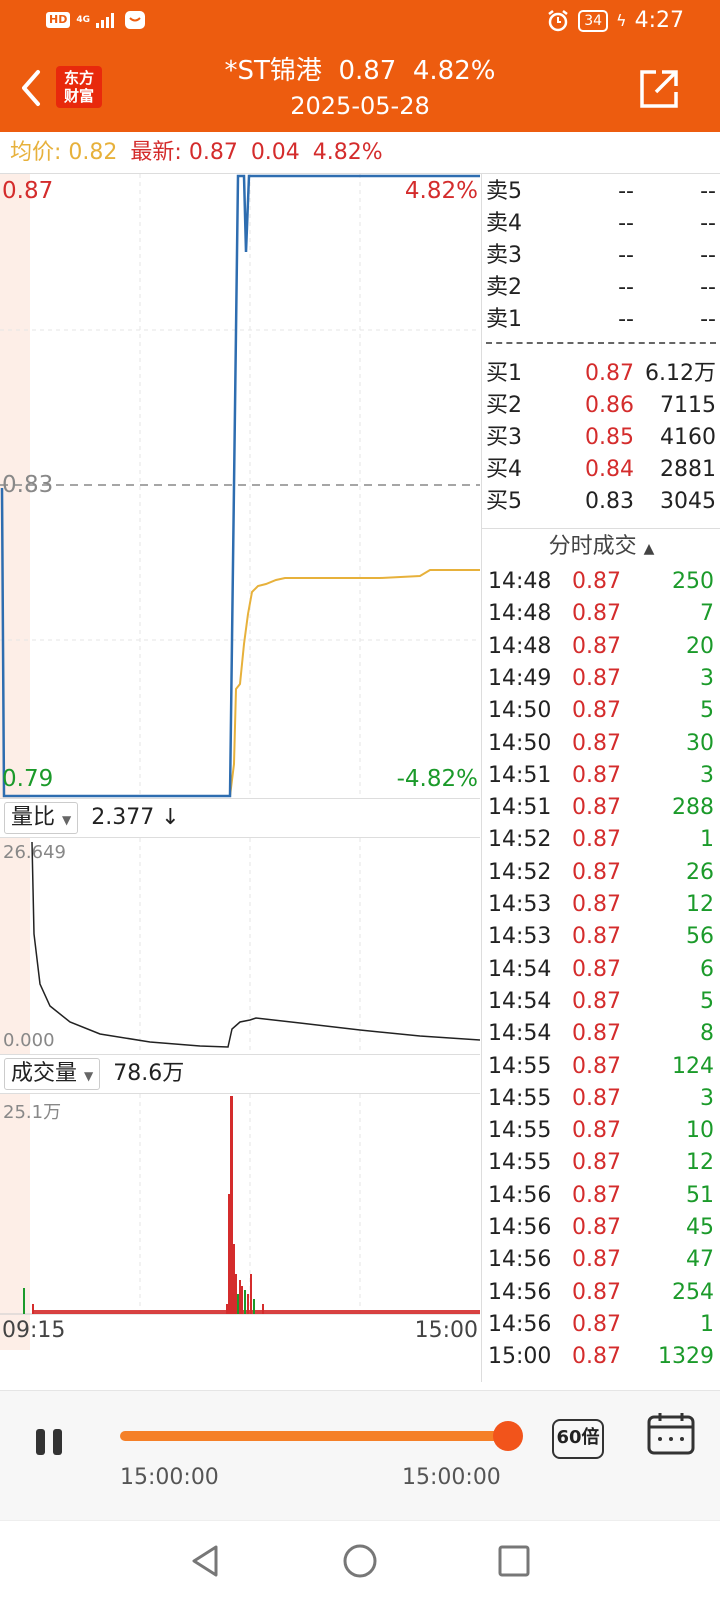 This screenshot has height=1600, width=720. I want to click on trade-row: 14:48 0.87 7, so click(601, 614).